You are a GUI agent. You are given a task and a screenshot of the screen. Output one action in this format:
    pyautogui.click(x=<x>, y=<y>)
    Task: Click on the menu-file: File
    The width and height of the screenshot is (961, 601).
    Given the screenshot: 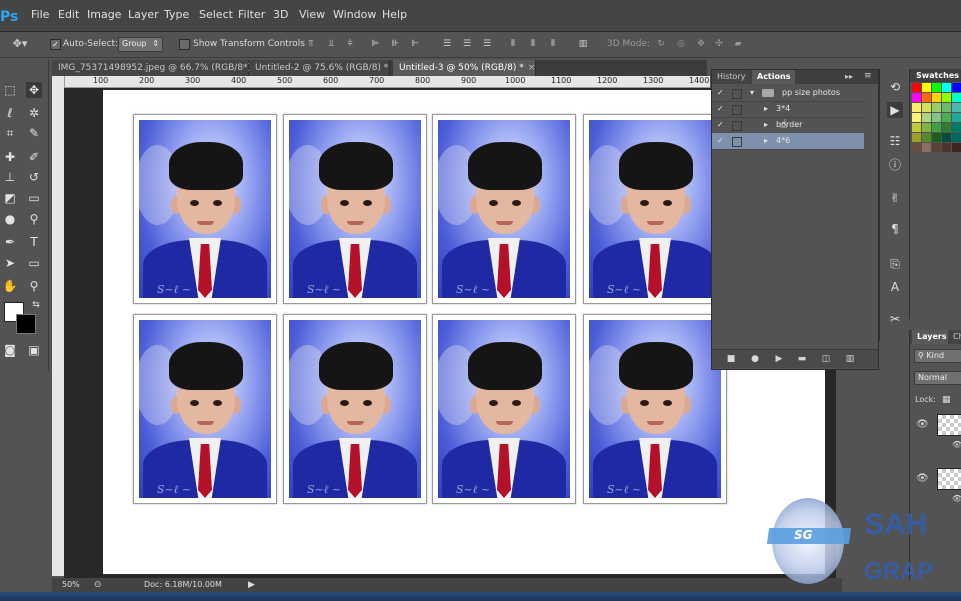 What is the action you would take?
    pyautogui.click(x=40, y=15)
    